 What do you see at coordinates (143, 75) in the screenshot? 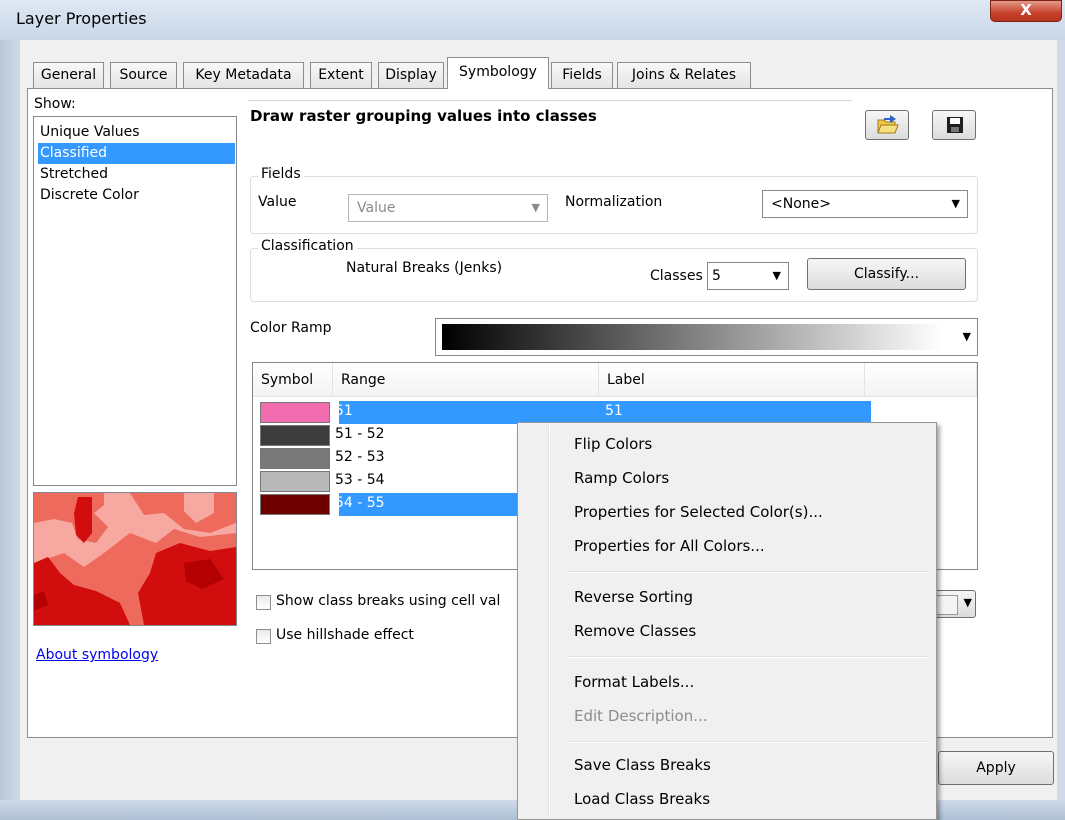
I see `tab-source: Source` at bounding box center [143, 75].